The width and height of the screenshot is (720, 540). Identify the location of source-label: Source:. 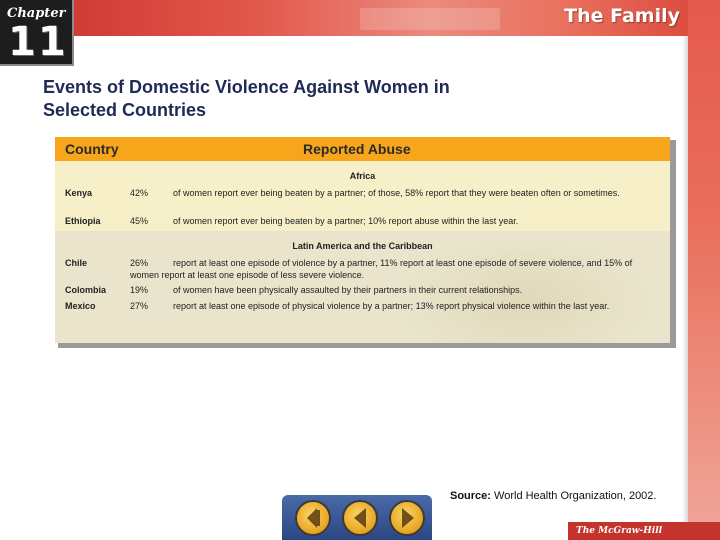
(470, 496).